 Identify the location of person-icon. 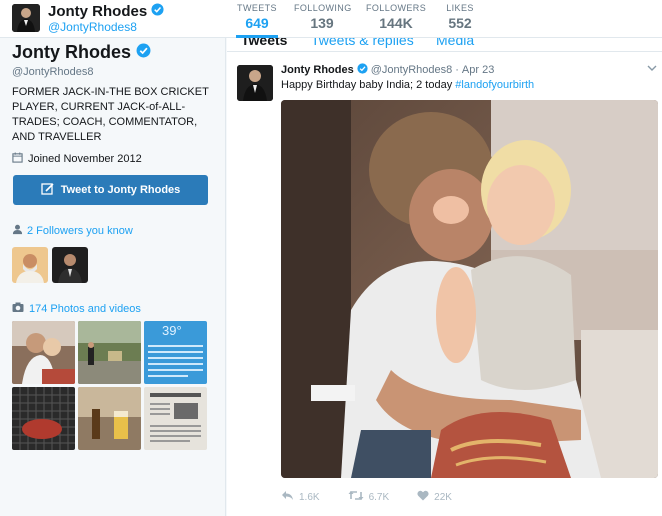
(17, 231).